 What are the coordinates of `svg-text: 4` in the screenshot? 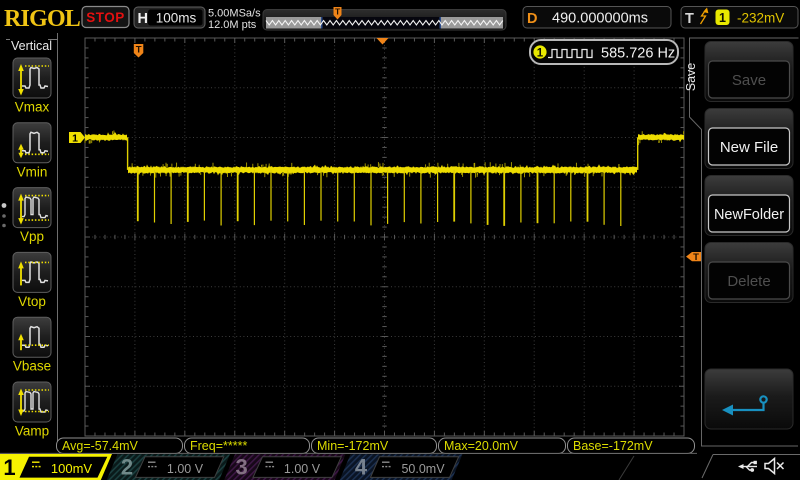 It's located at (361, 467).